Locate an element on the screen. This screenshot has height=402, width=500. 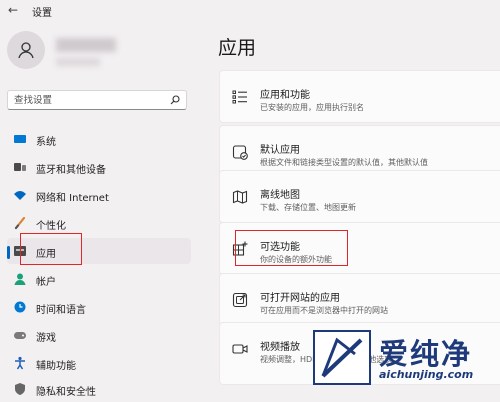
sidebar-item-bluetooth: 蓝牙和其他设备 is located at coordinates (99, 167).